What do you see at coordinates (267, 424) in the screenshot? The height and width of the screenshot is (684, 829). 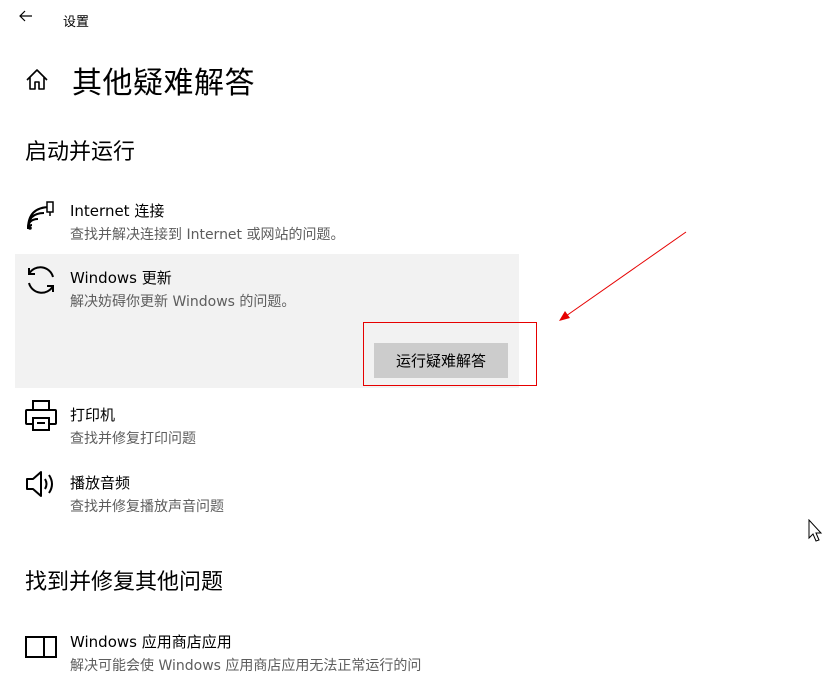 I see `troubleshooter-printer: 打印机 查找并修复打印问题` at bounding box center [267, 424].